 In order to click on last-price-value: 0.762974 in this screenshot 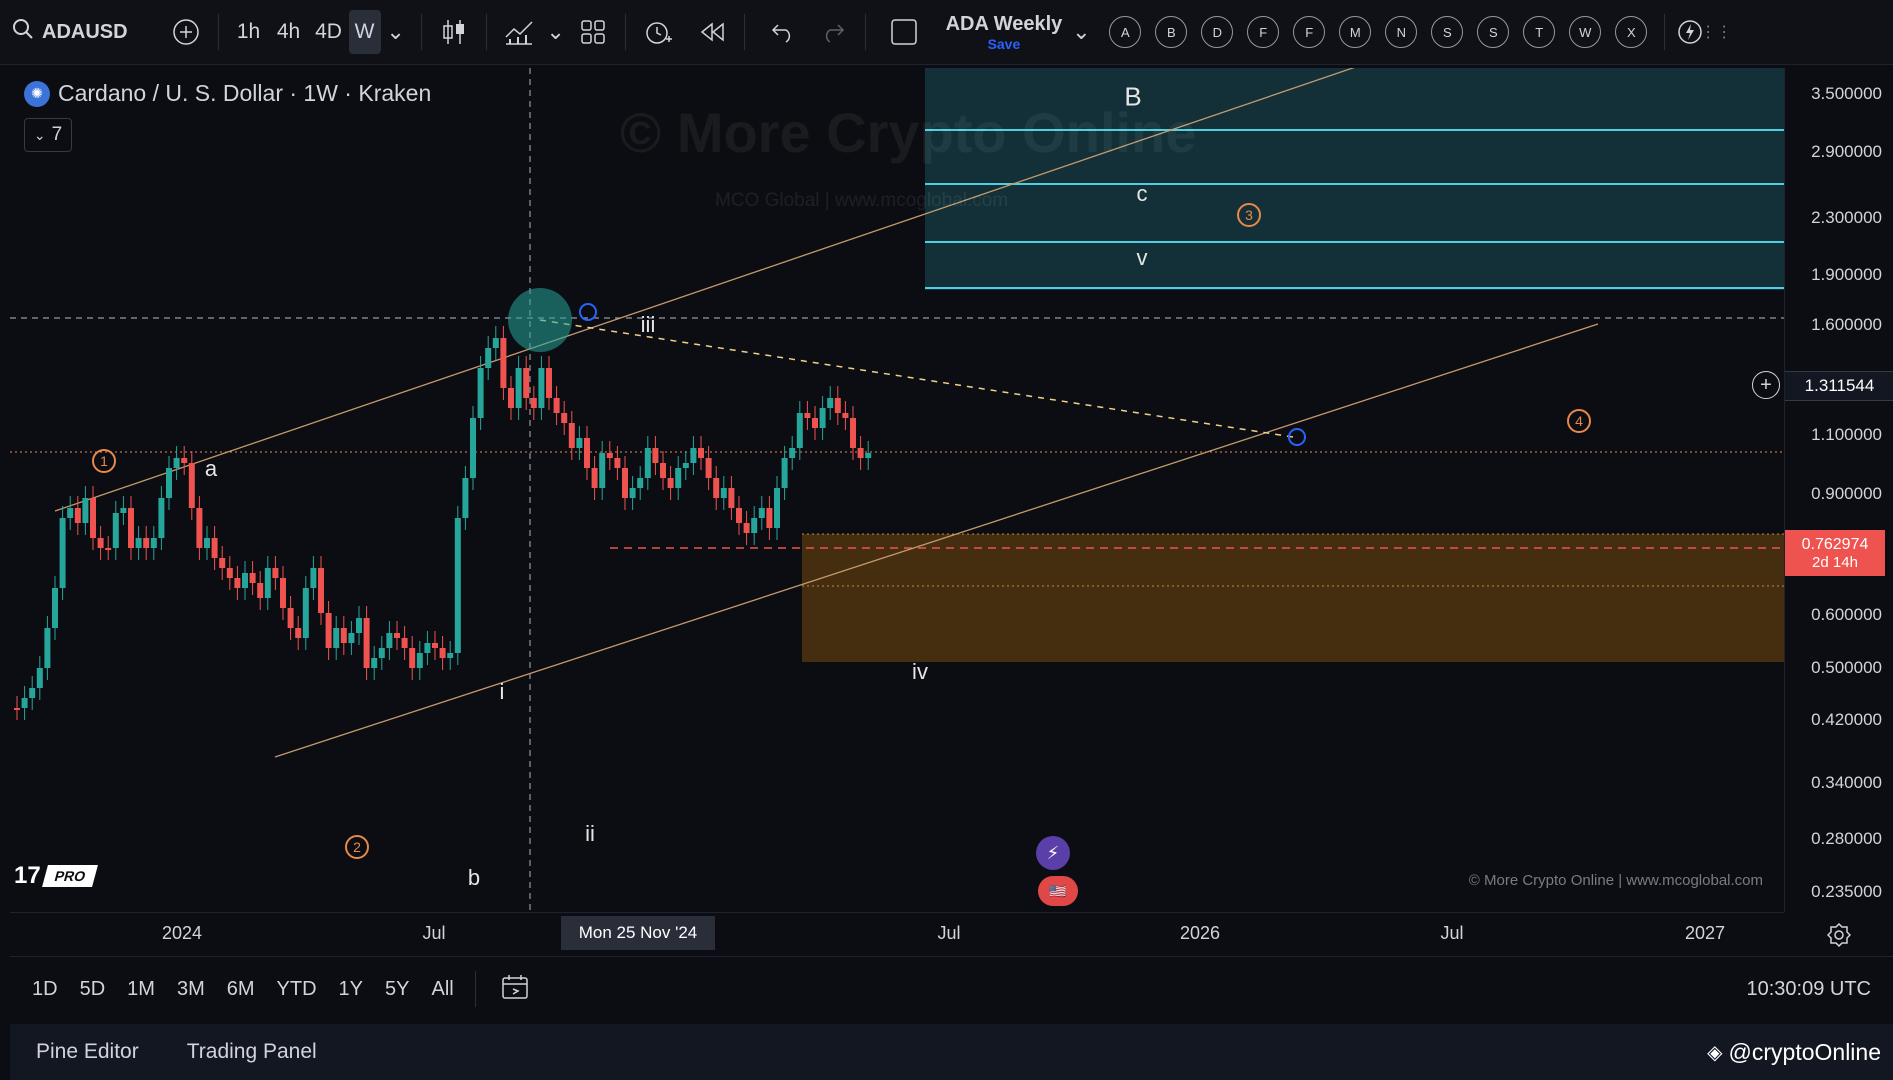, I will do `click(1835, 544)`.